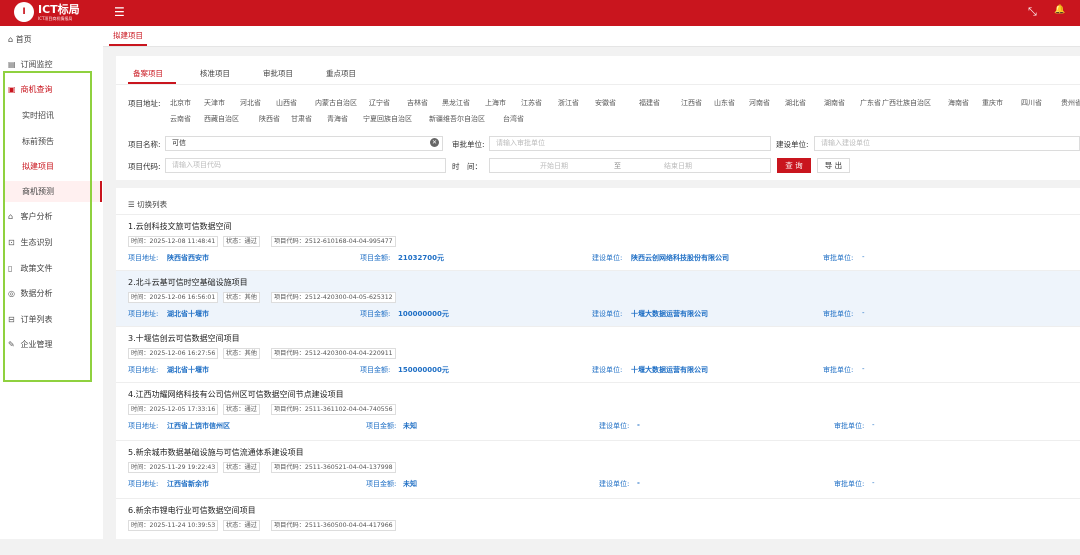  Describe the element at coordinates (269, 119) in the screenshot. I see `region-option: 陕西省` at that location.